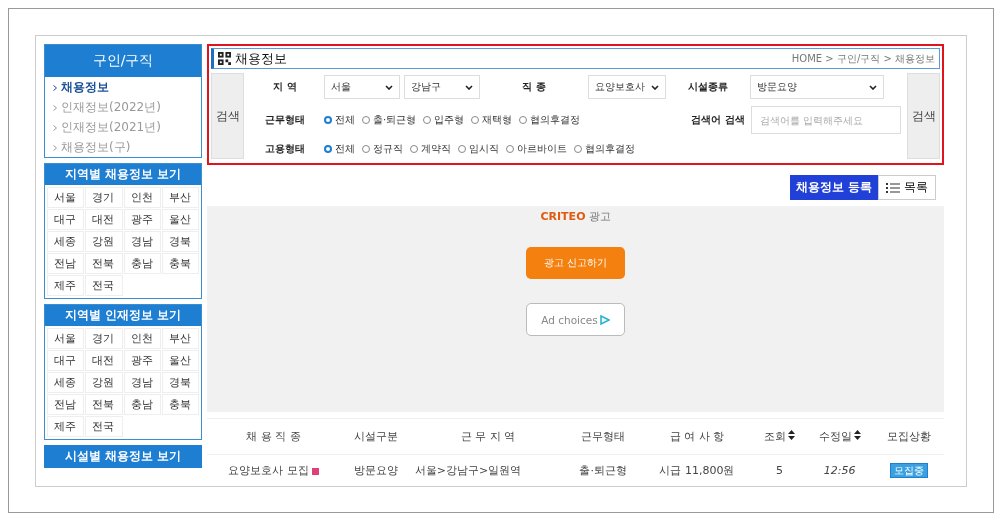 The width and height of the screenshot is (1002, 521). What do you see at coordinates (285, 87) in the screenshot?
I see `field-label: 지 역` at bounding box center [285, 87].